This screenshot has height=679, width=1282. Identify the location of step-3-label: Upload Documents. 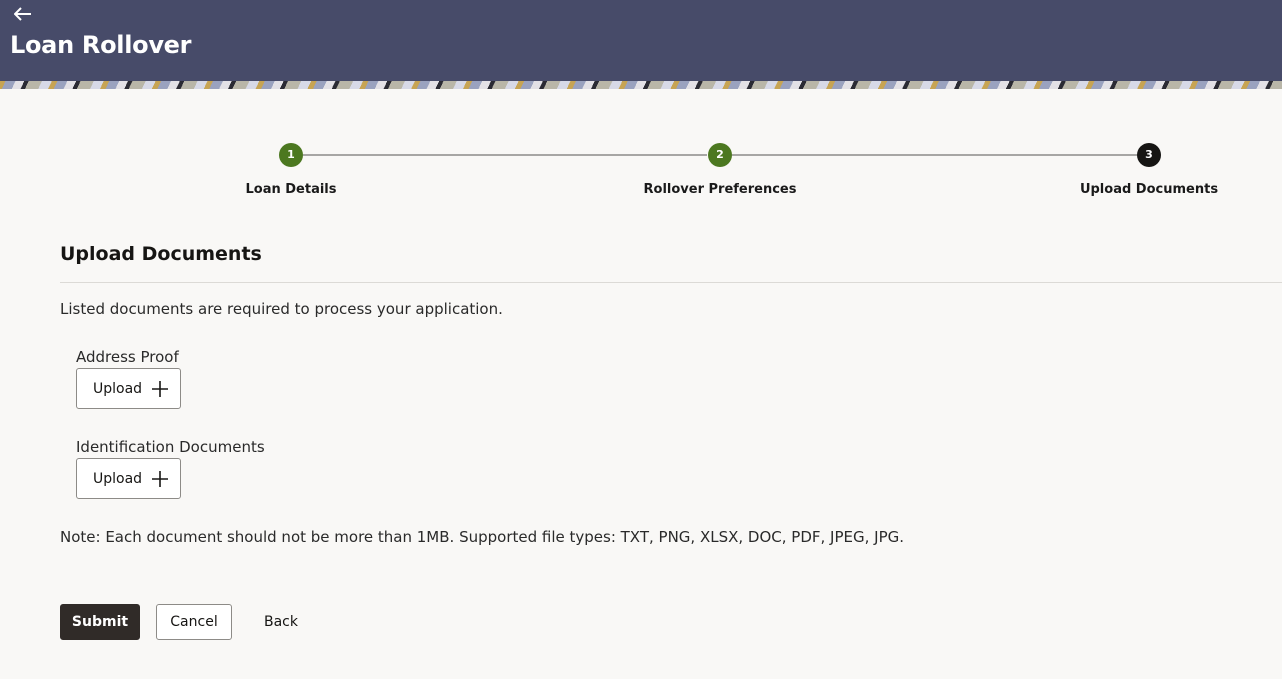
(1149, 189).